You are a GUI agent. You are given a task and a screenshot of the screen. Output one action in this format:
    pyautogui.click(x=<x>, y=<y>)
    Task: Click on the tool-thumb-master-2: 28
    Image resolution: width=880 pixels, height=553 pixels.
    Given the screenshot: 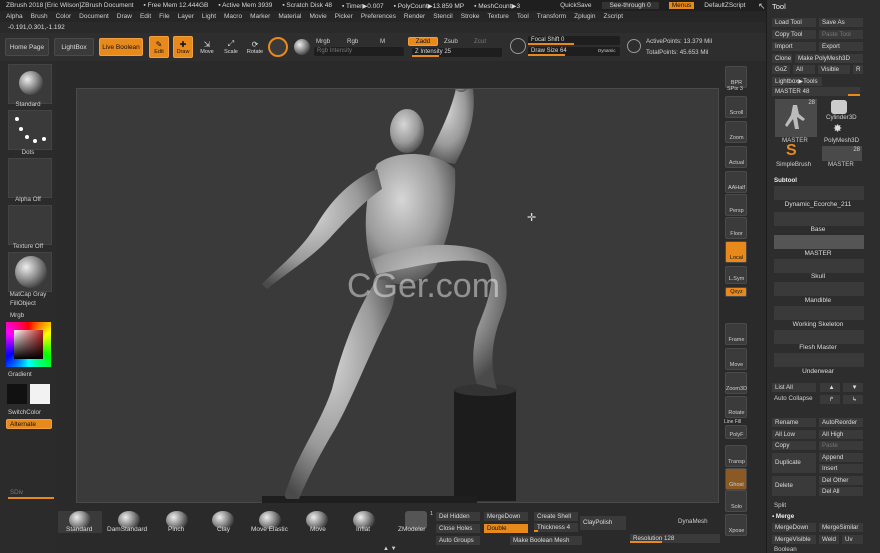 What is the action you would take?
    pyautogui.click(x=842, y=153)
    